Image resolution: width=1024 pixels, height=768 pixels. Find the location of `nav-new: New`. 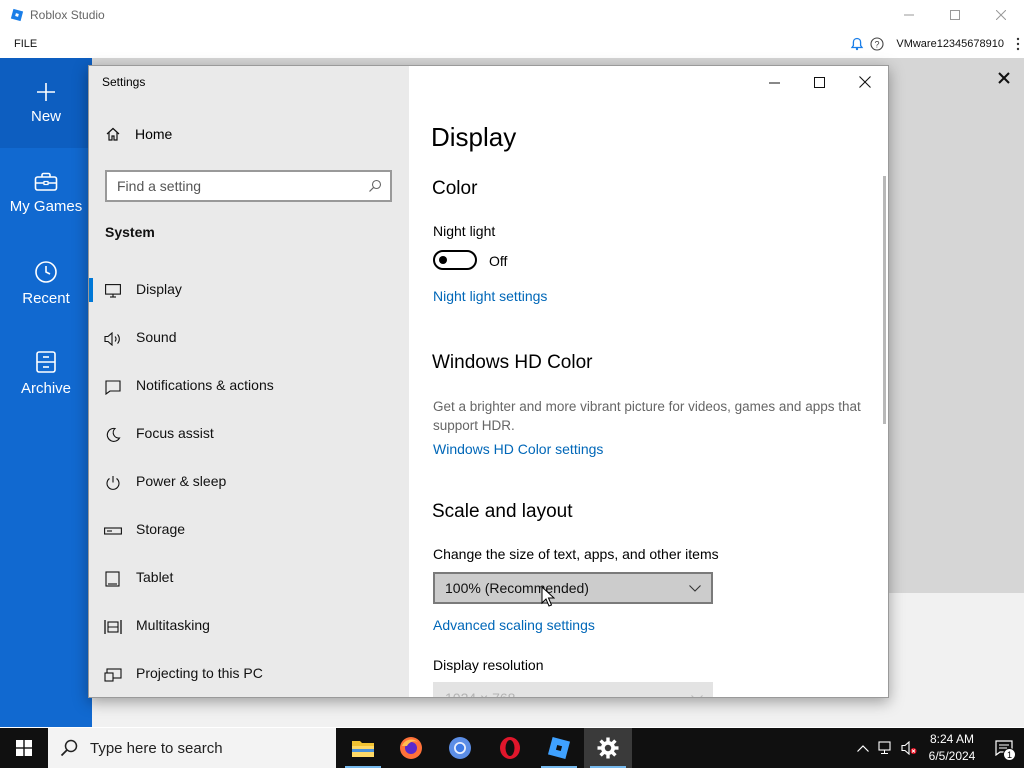

nav-new: New is located at coordinates (46, 103).